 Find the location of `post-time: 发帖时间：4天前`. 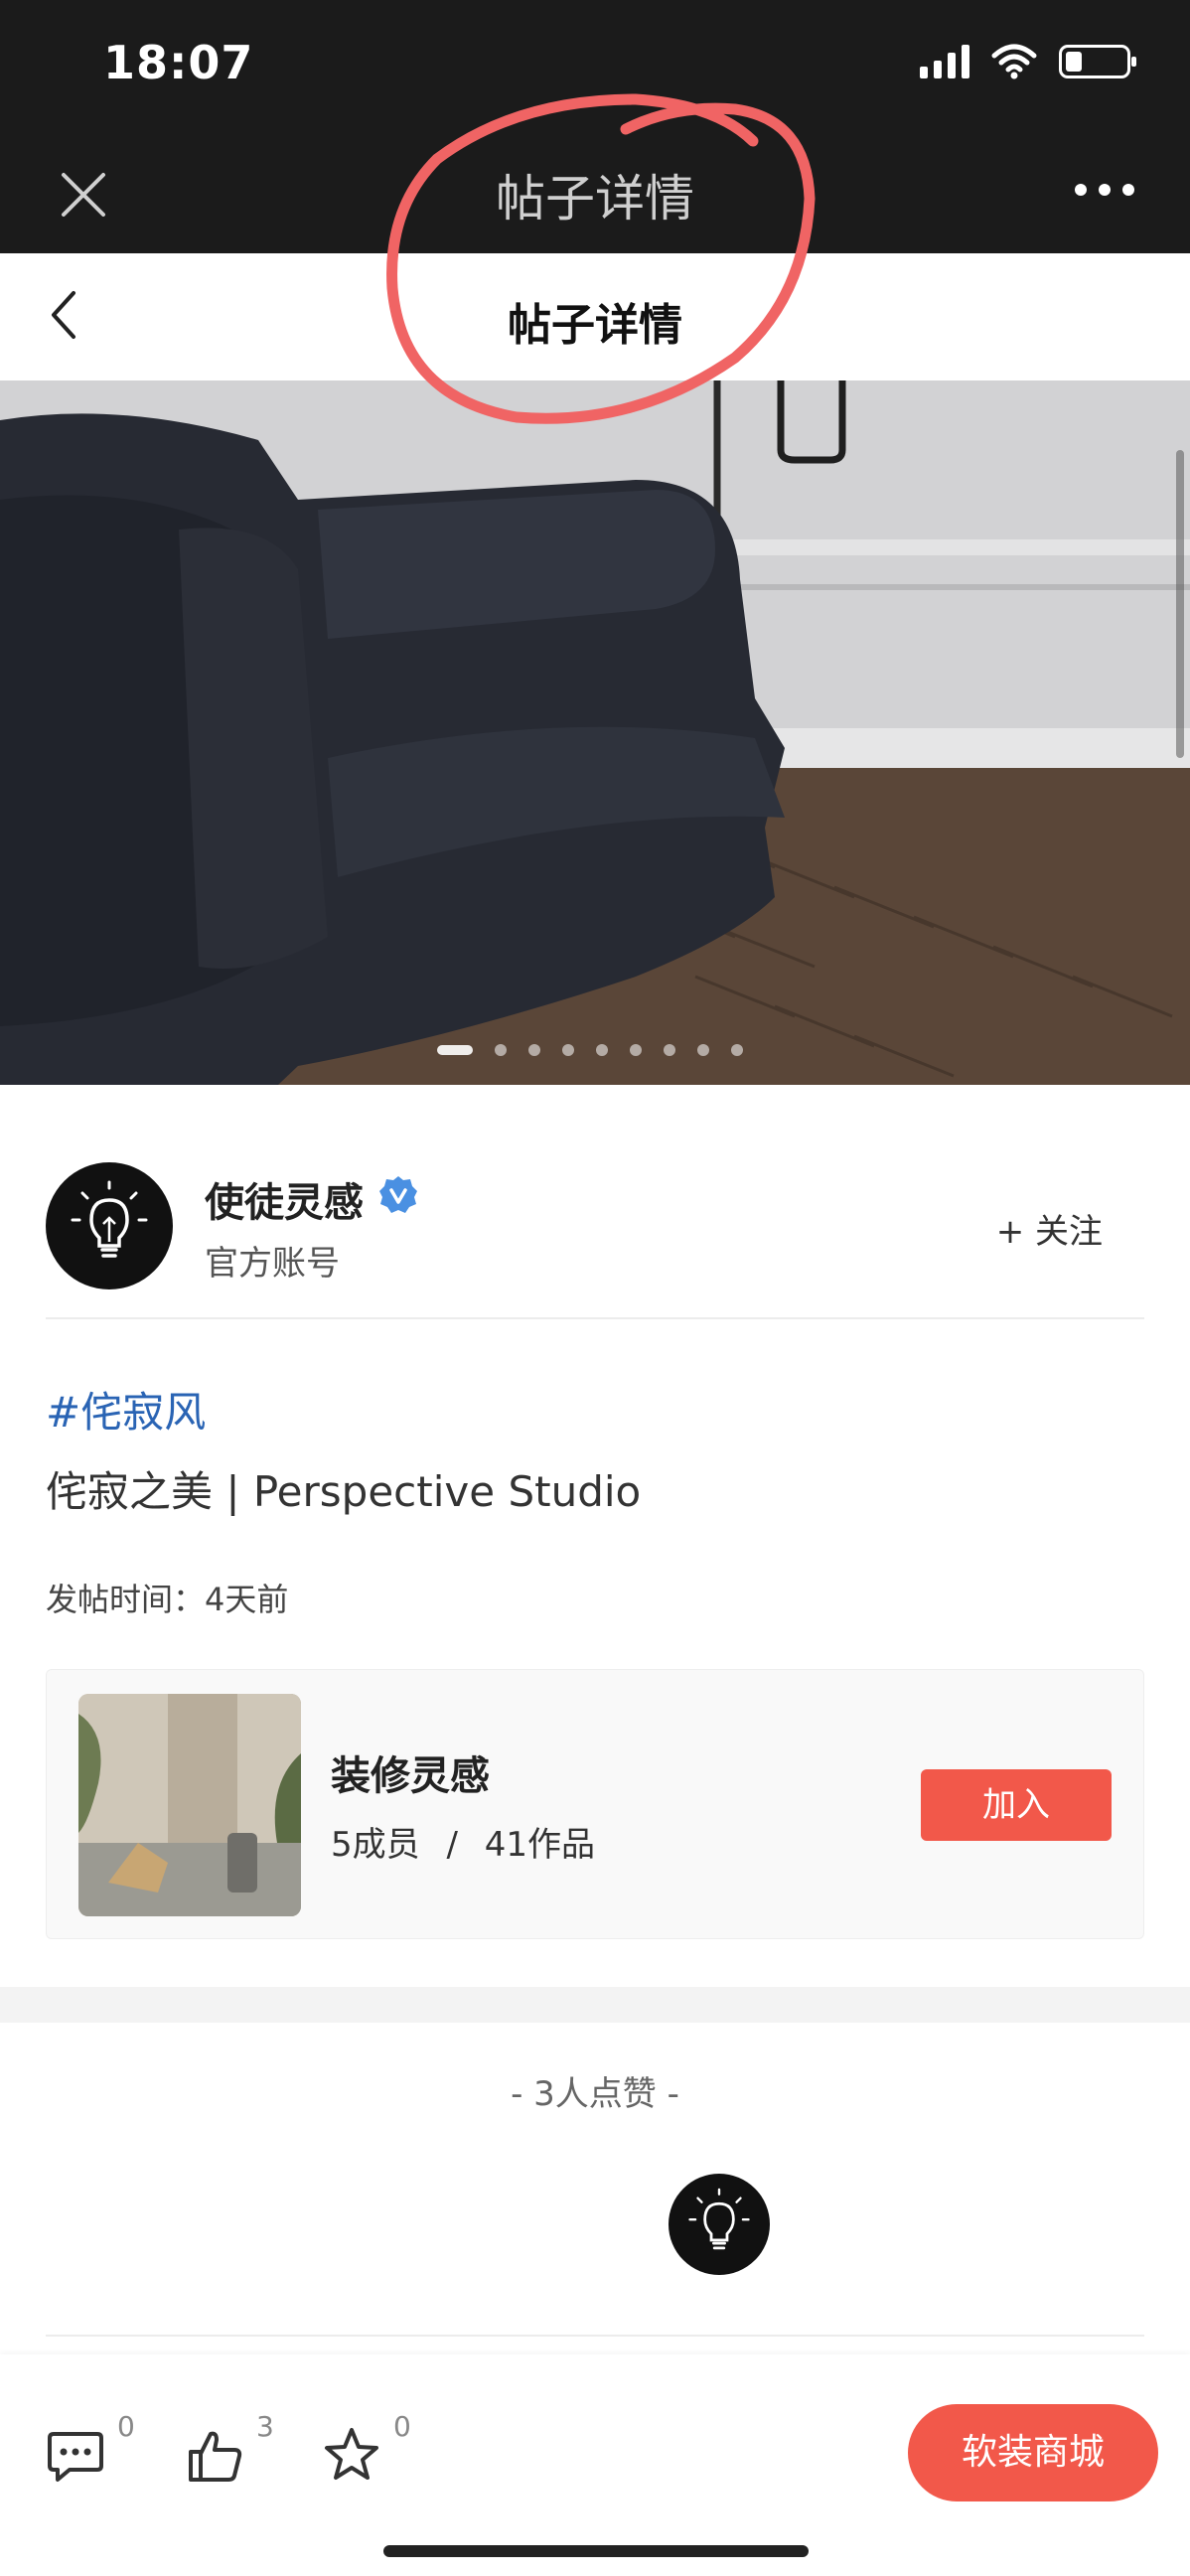

post-time: 发帖时间：4天前 is located at coordinates (167, 1597).